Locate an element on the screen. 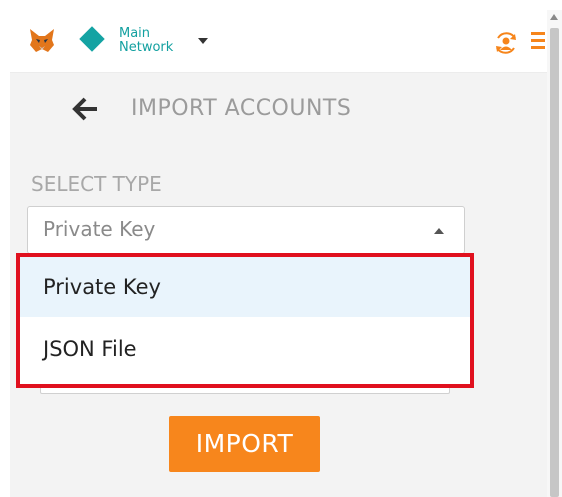  scrollbar is located at coordinates (554, 253).